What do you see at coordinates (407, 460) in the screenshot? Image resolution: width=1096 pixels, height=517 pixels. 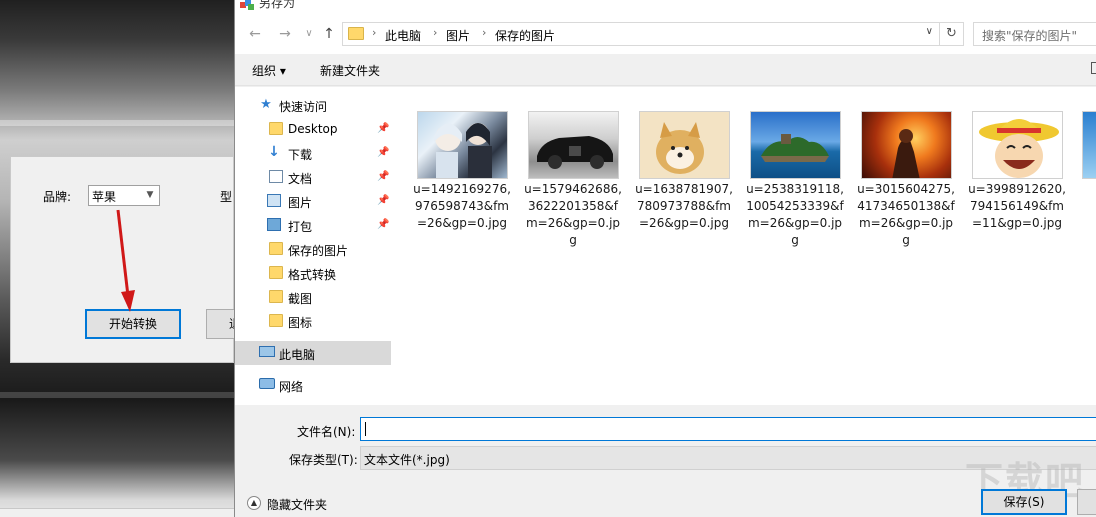 I see `filetype-value: 文本文件(*.jpg)` at bounding box center [407, 460].